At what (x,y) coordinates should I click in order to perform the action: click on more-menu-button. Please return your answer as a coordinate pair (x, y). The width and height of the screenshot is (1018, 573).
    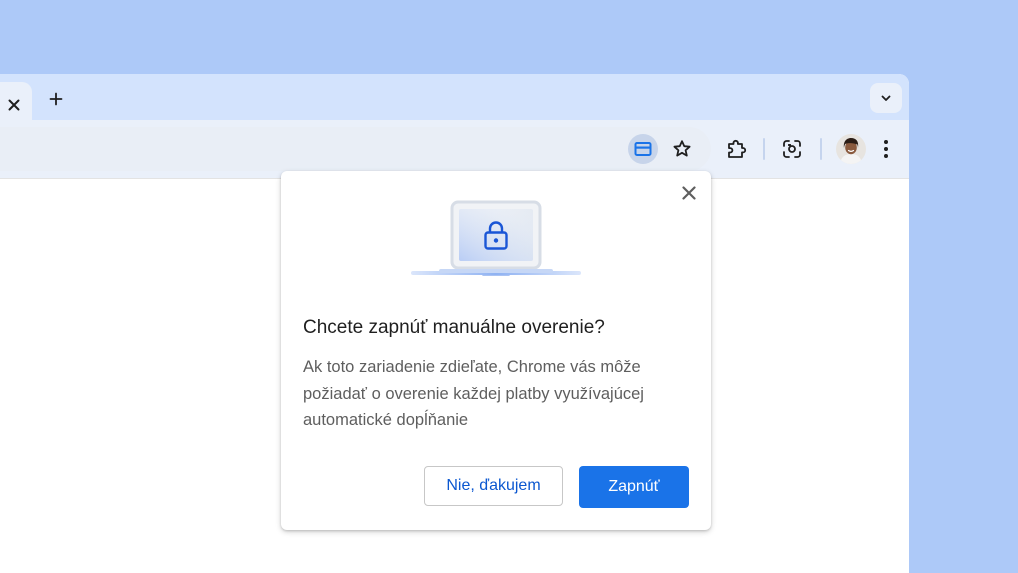
    Looking at the image, I should click on (886, 149).